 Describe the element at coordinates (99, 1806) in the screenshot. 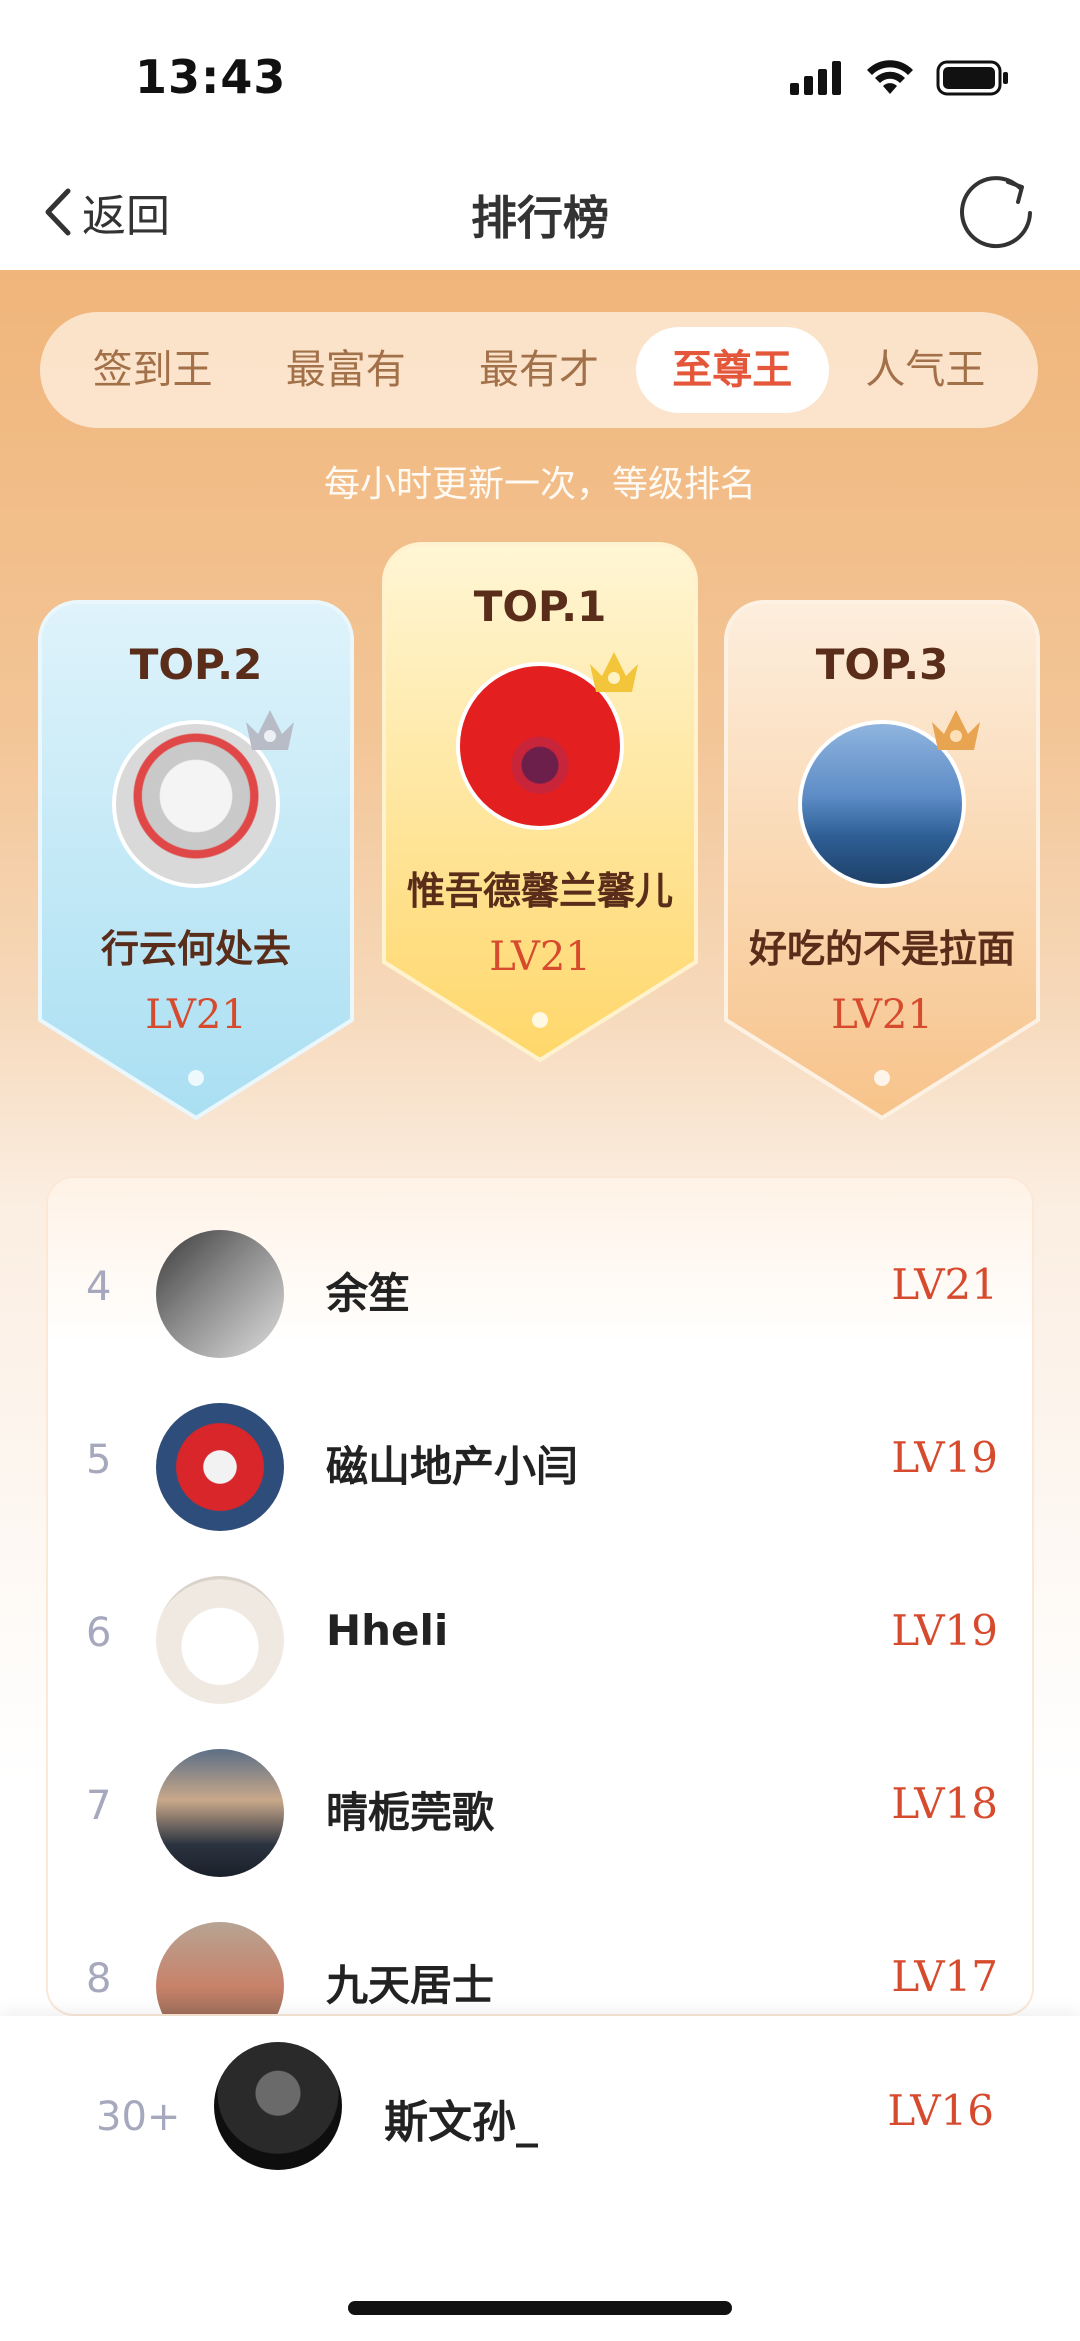

I see `rank-number: 7` at that location.